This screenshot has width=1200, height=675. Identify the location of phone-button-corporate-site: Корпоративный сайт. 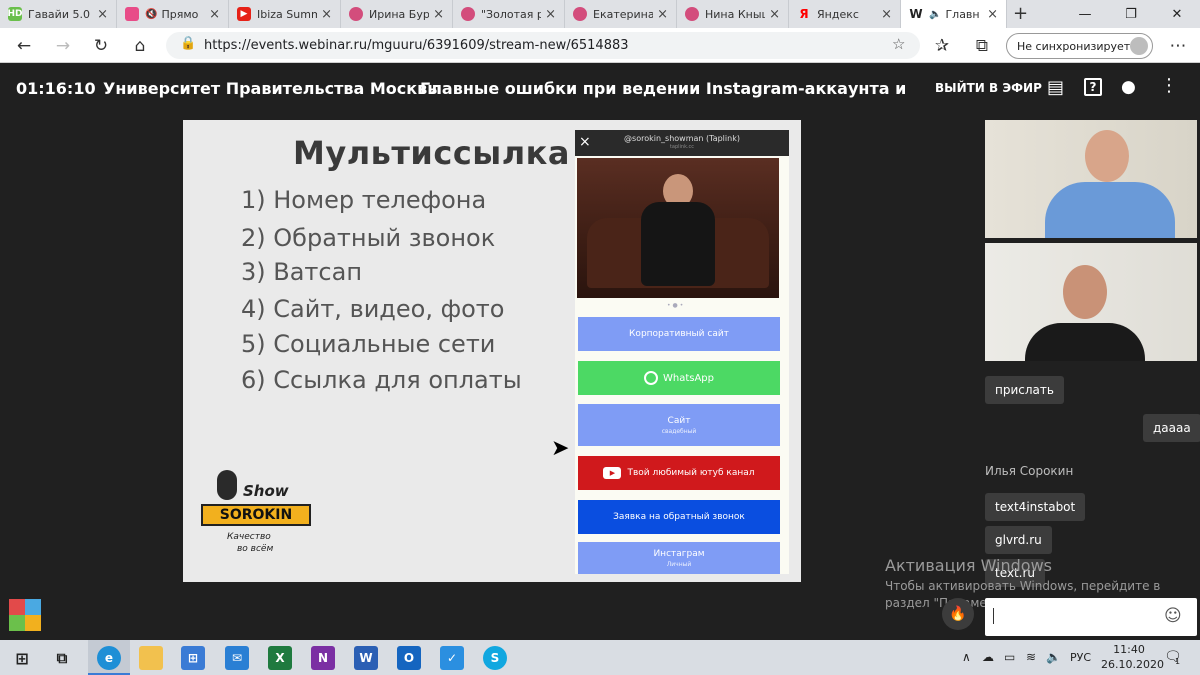
(679, 334).